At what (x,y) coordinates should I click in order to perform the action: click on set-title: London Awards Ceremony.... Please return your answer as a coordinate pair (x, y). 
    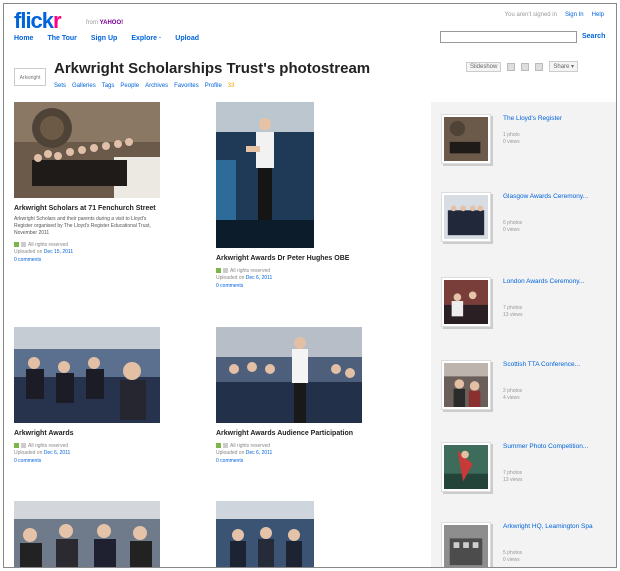
    Looking at the image, I should click on (558, 281).